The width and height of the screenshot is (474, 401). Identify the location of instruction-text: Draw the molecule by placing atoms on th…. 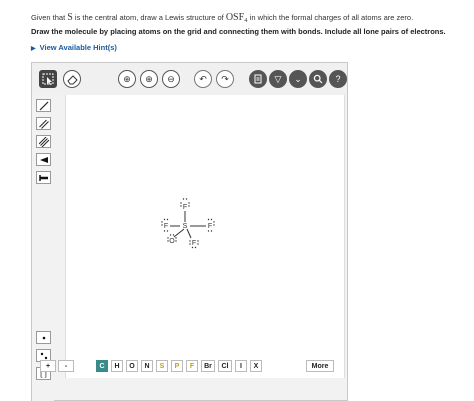
(238, 31).